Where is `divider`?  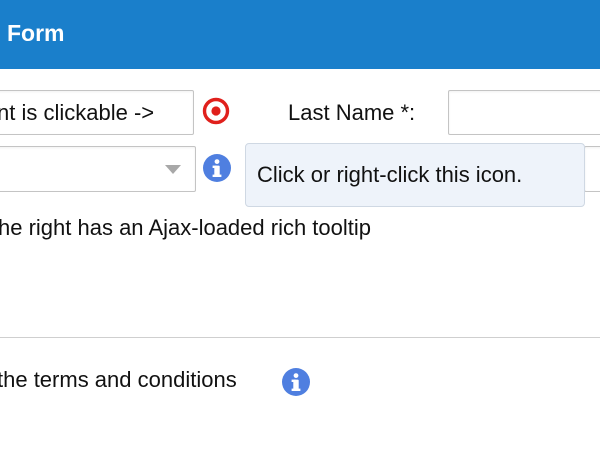
divider is located at coordinates (300, 337).